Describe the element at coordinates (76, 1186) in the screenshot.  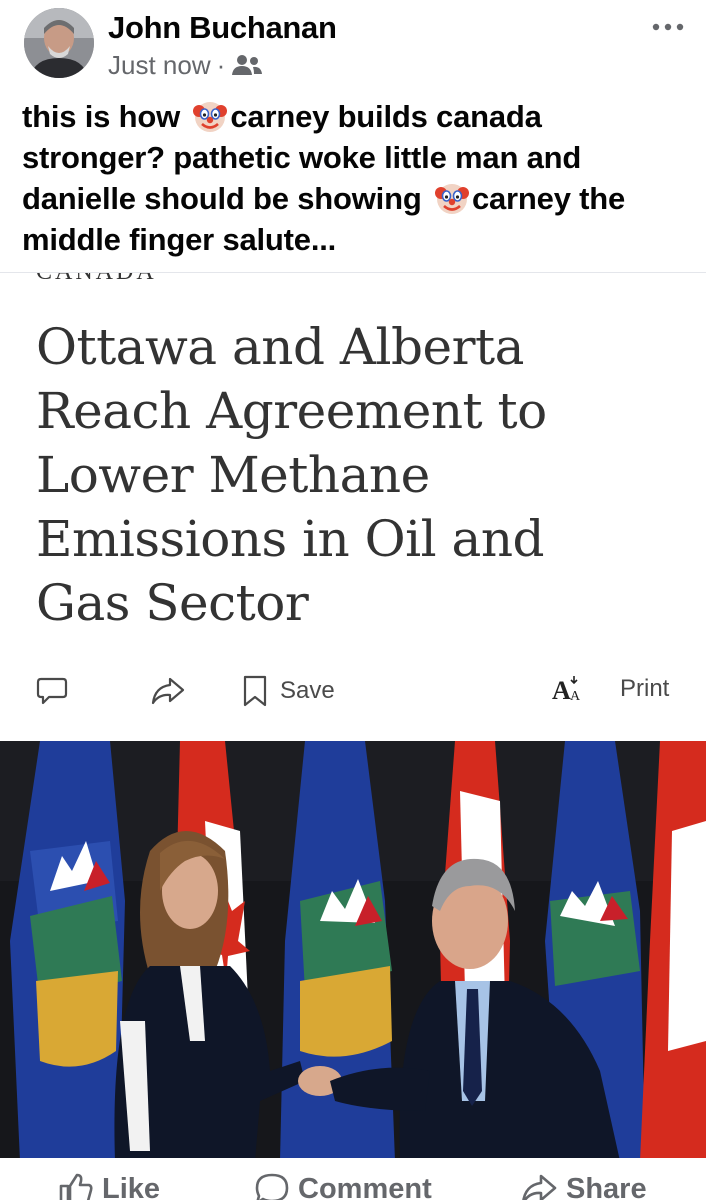
I see `thumbs-up-icon` at that location.